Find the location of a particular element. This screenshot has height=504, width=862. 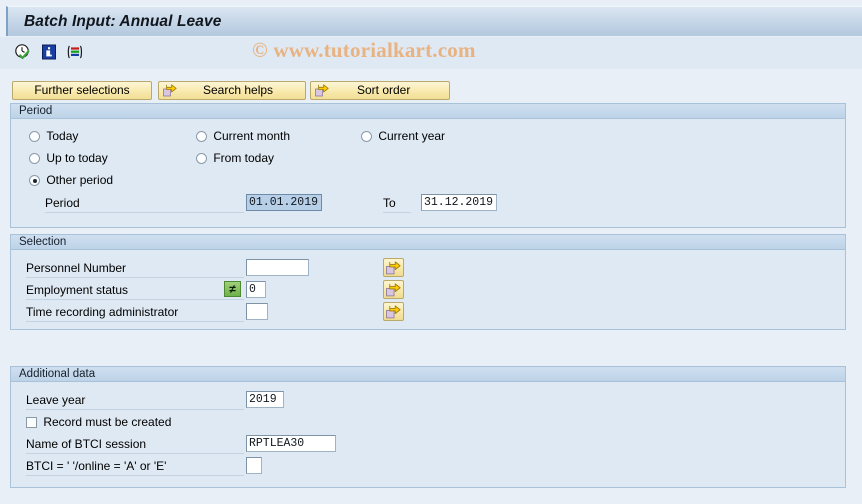

further-selections-label: Further selections is located at coordinates (82, 90).